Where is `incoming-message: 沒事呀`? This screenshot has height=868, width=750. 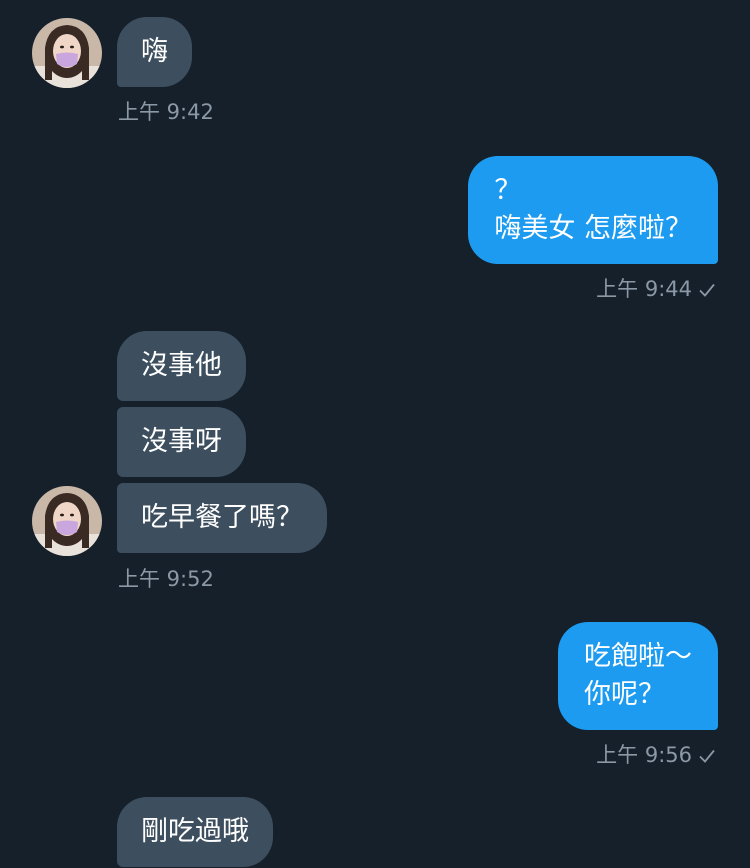
incoming-message: 沒事呀 is located at coordinates (181, 442).